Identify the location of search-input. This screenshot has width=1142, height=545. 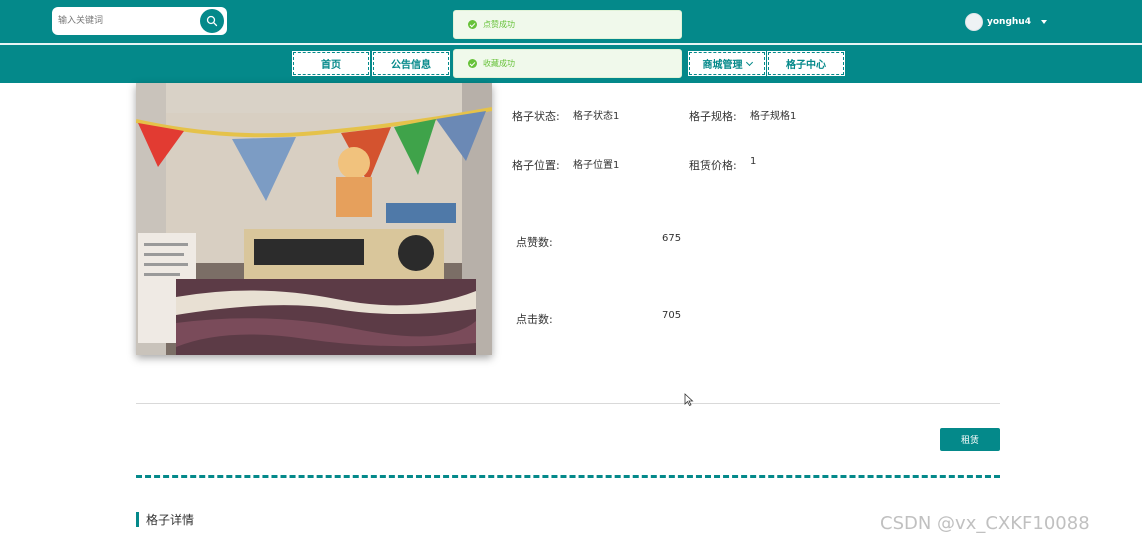
(128, 21).